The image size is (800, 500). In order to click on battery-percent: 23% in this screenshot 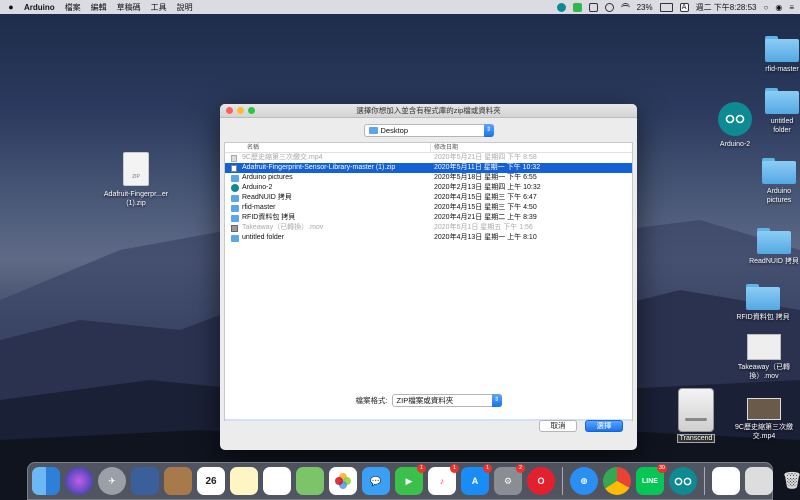, I will do `click(645, 7)`.